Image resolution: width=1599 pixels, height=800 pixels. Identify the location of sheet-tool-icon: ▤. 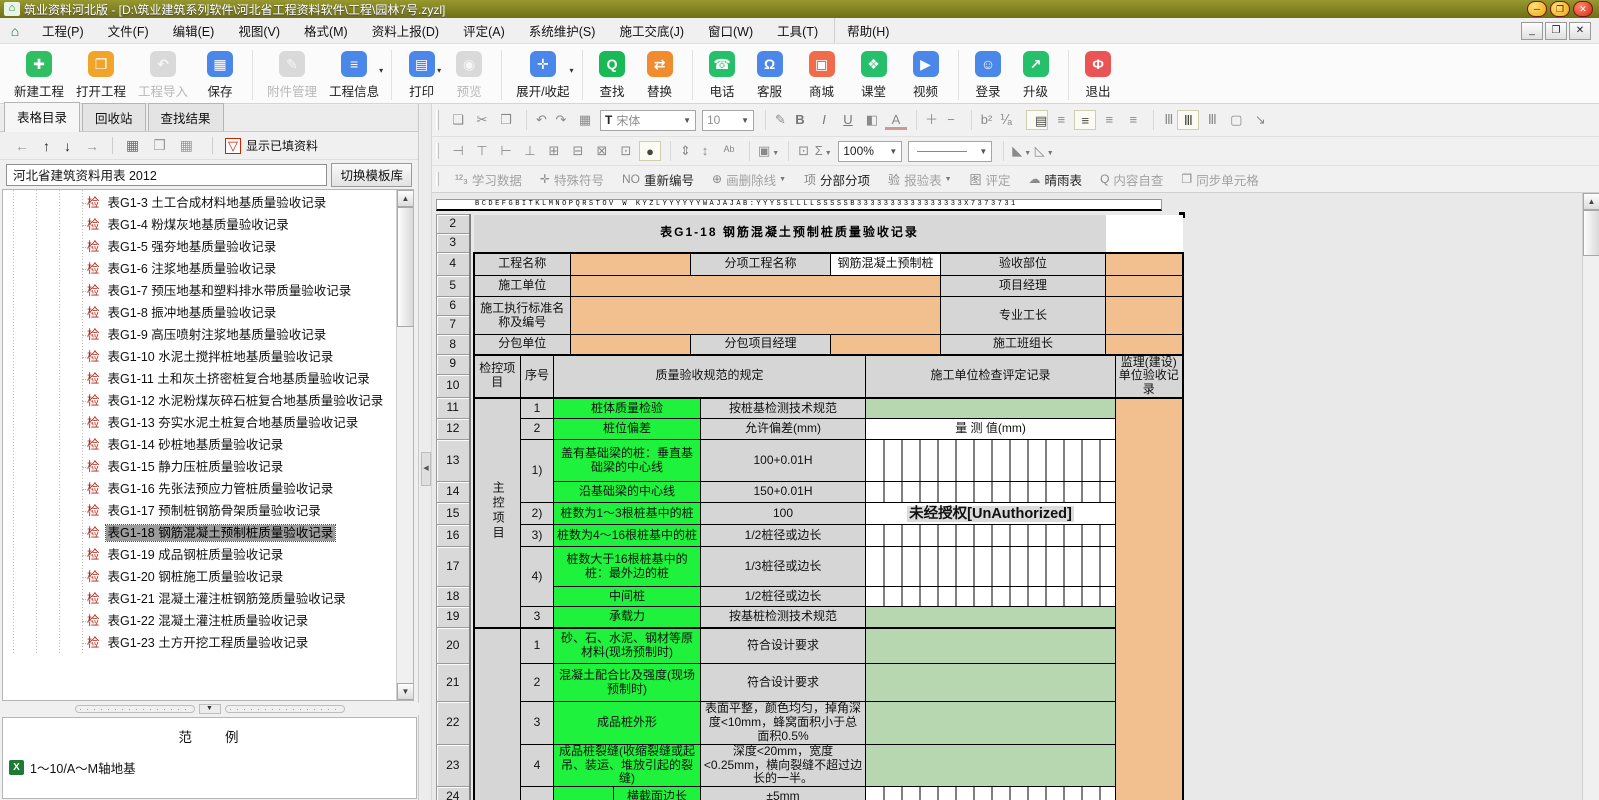
(1037, 120).